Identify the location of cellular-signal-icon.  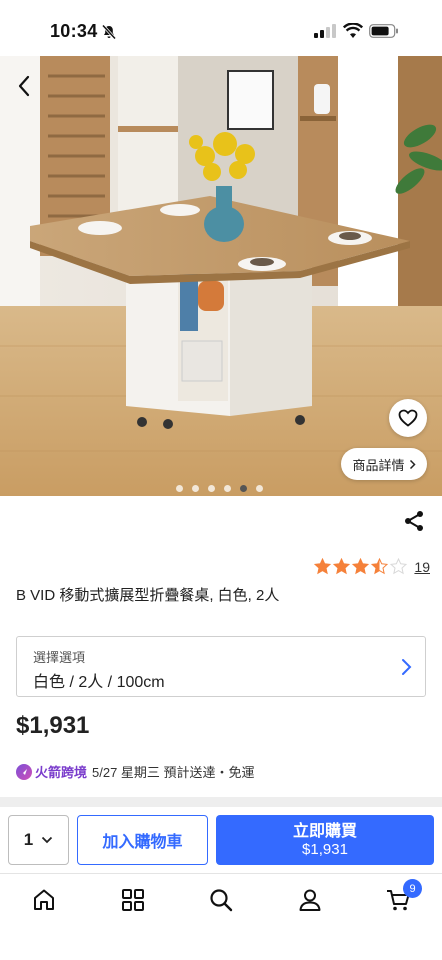
(325, 31).